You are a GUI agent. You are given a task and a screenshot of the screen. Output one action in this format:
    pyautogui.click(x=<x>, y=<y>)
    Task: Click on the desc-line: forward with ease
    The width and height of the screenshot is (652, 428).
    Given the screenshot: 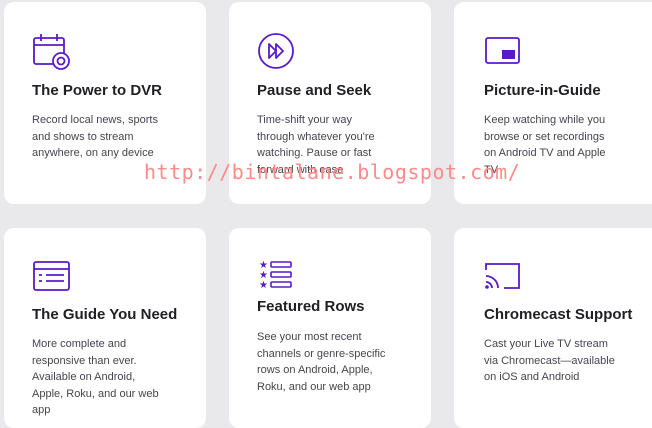 What is the action you would take?
    pyautogui.click(x=300, y=169)
    